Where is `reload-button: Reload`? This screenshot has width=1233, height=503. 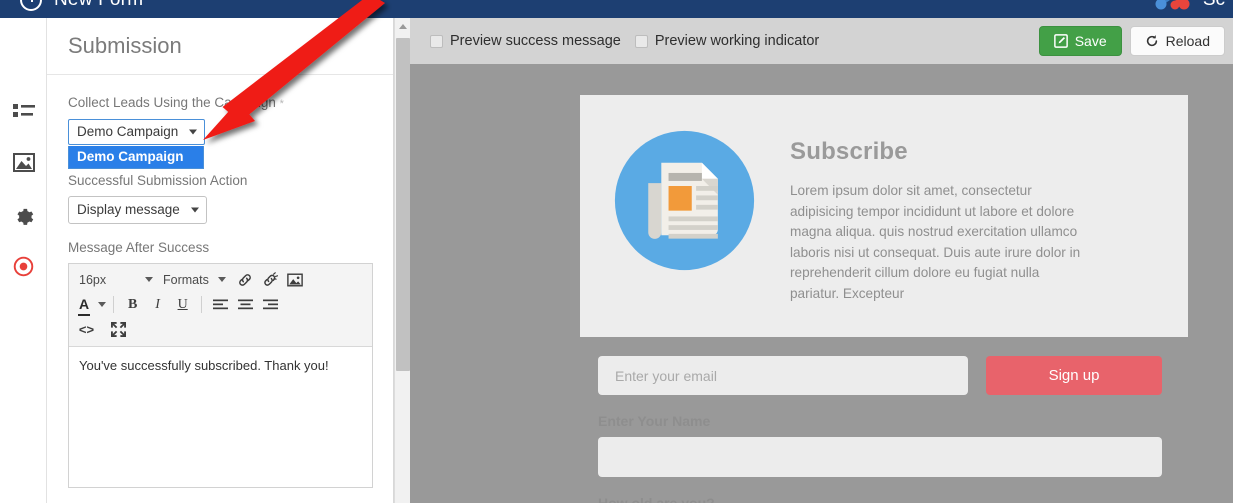
reload-button: Reload is located at coordinates (1177, 41).